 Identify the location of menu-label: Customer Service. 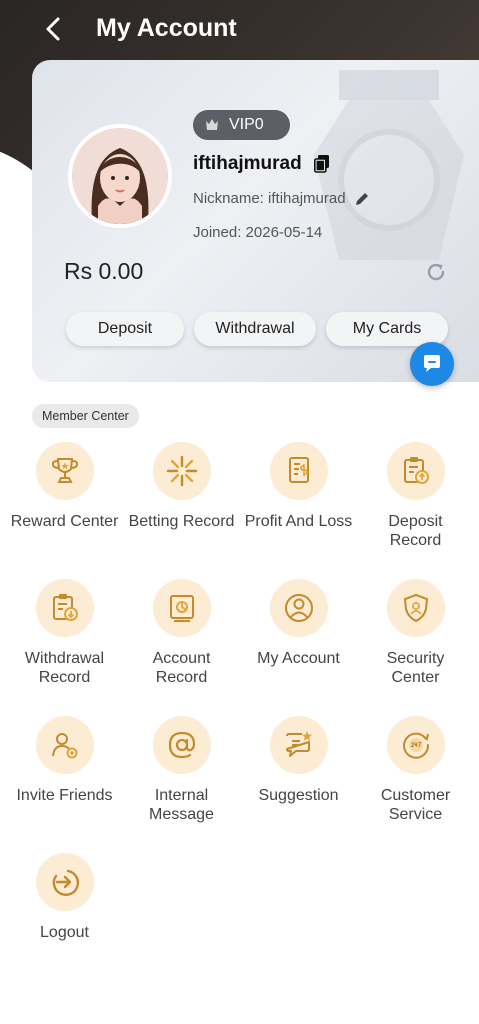
(415, 805).